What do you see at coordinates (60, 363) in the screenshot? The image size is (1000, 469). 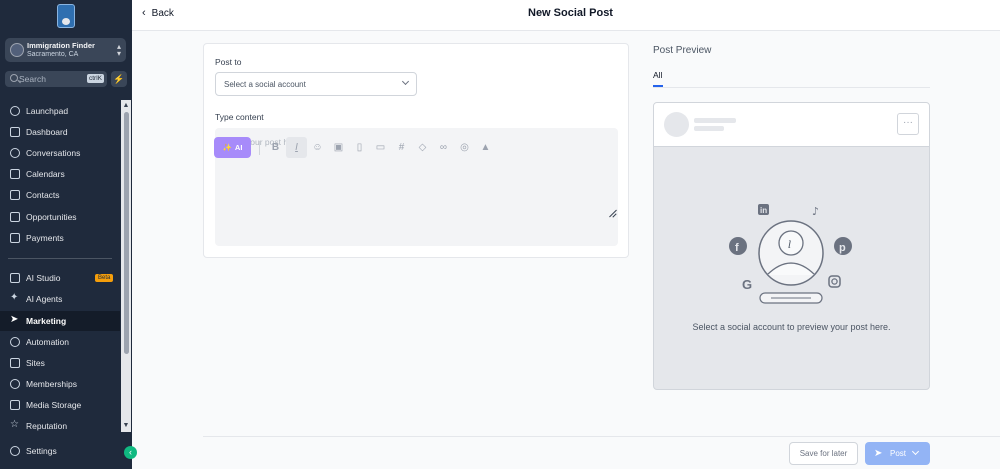 I see `sidebar-item-sites: Sites` at bounding box center [60, 363].